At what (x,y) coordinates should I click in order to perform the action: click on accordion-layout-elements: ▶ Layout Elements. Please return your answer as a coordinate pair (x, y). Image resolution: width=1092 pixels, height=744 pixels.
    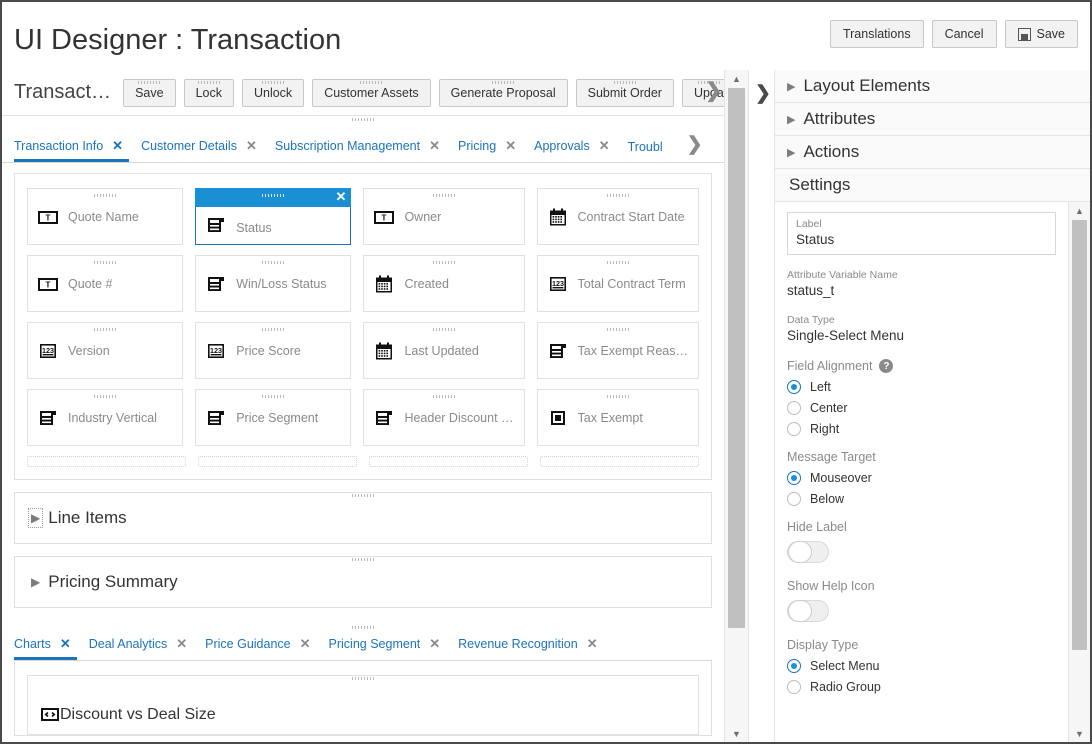
    Looking at the image, I should click on (932, 86).